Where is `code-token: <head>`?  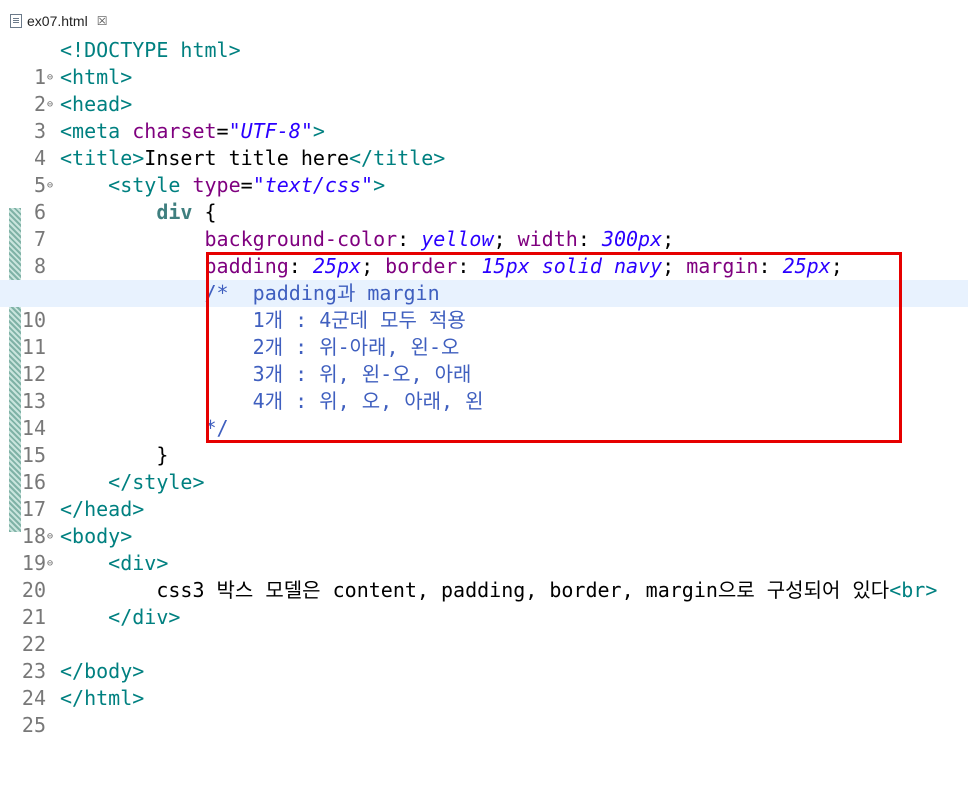
code-token: <head> is located at coordinates (96, 104).